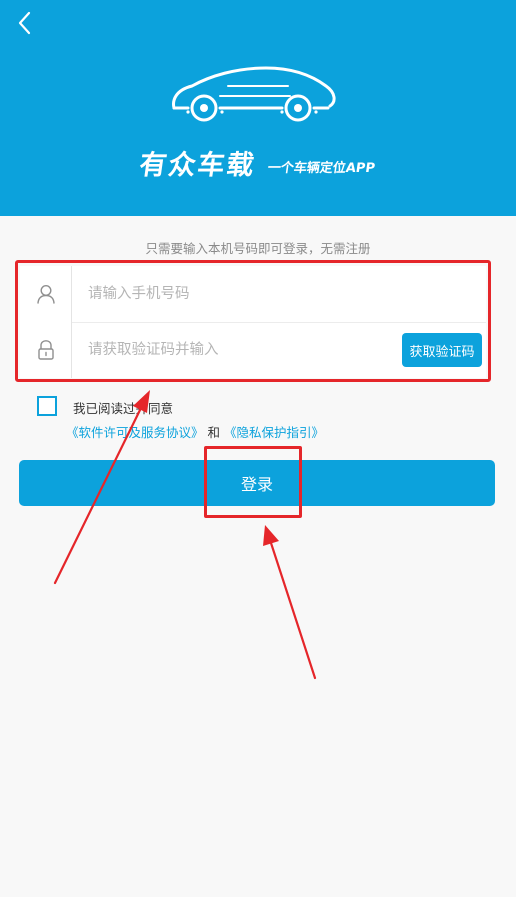  Describe the element at coordinates (258, 248) in the screenshot. I see `login-hint: 只需要输入本机号码即可登录，无需注册` at that location.